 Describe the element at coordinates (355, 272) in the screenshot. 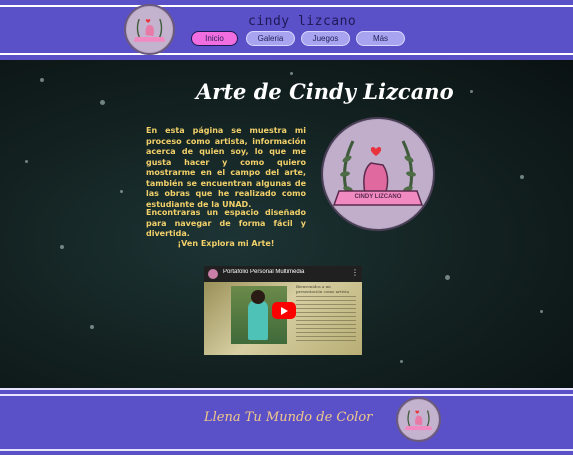

I see `video-menu-icon: ⋮` at that location.